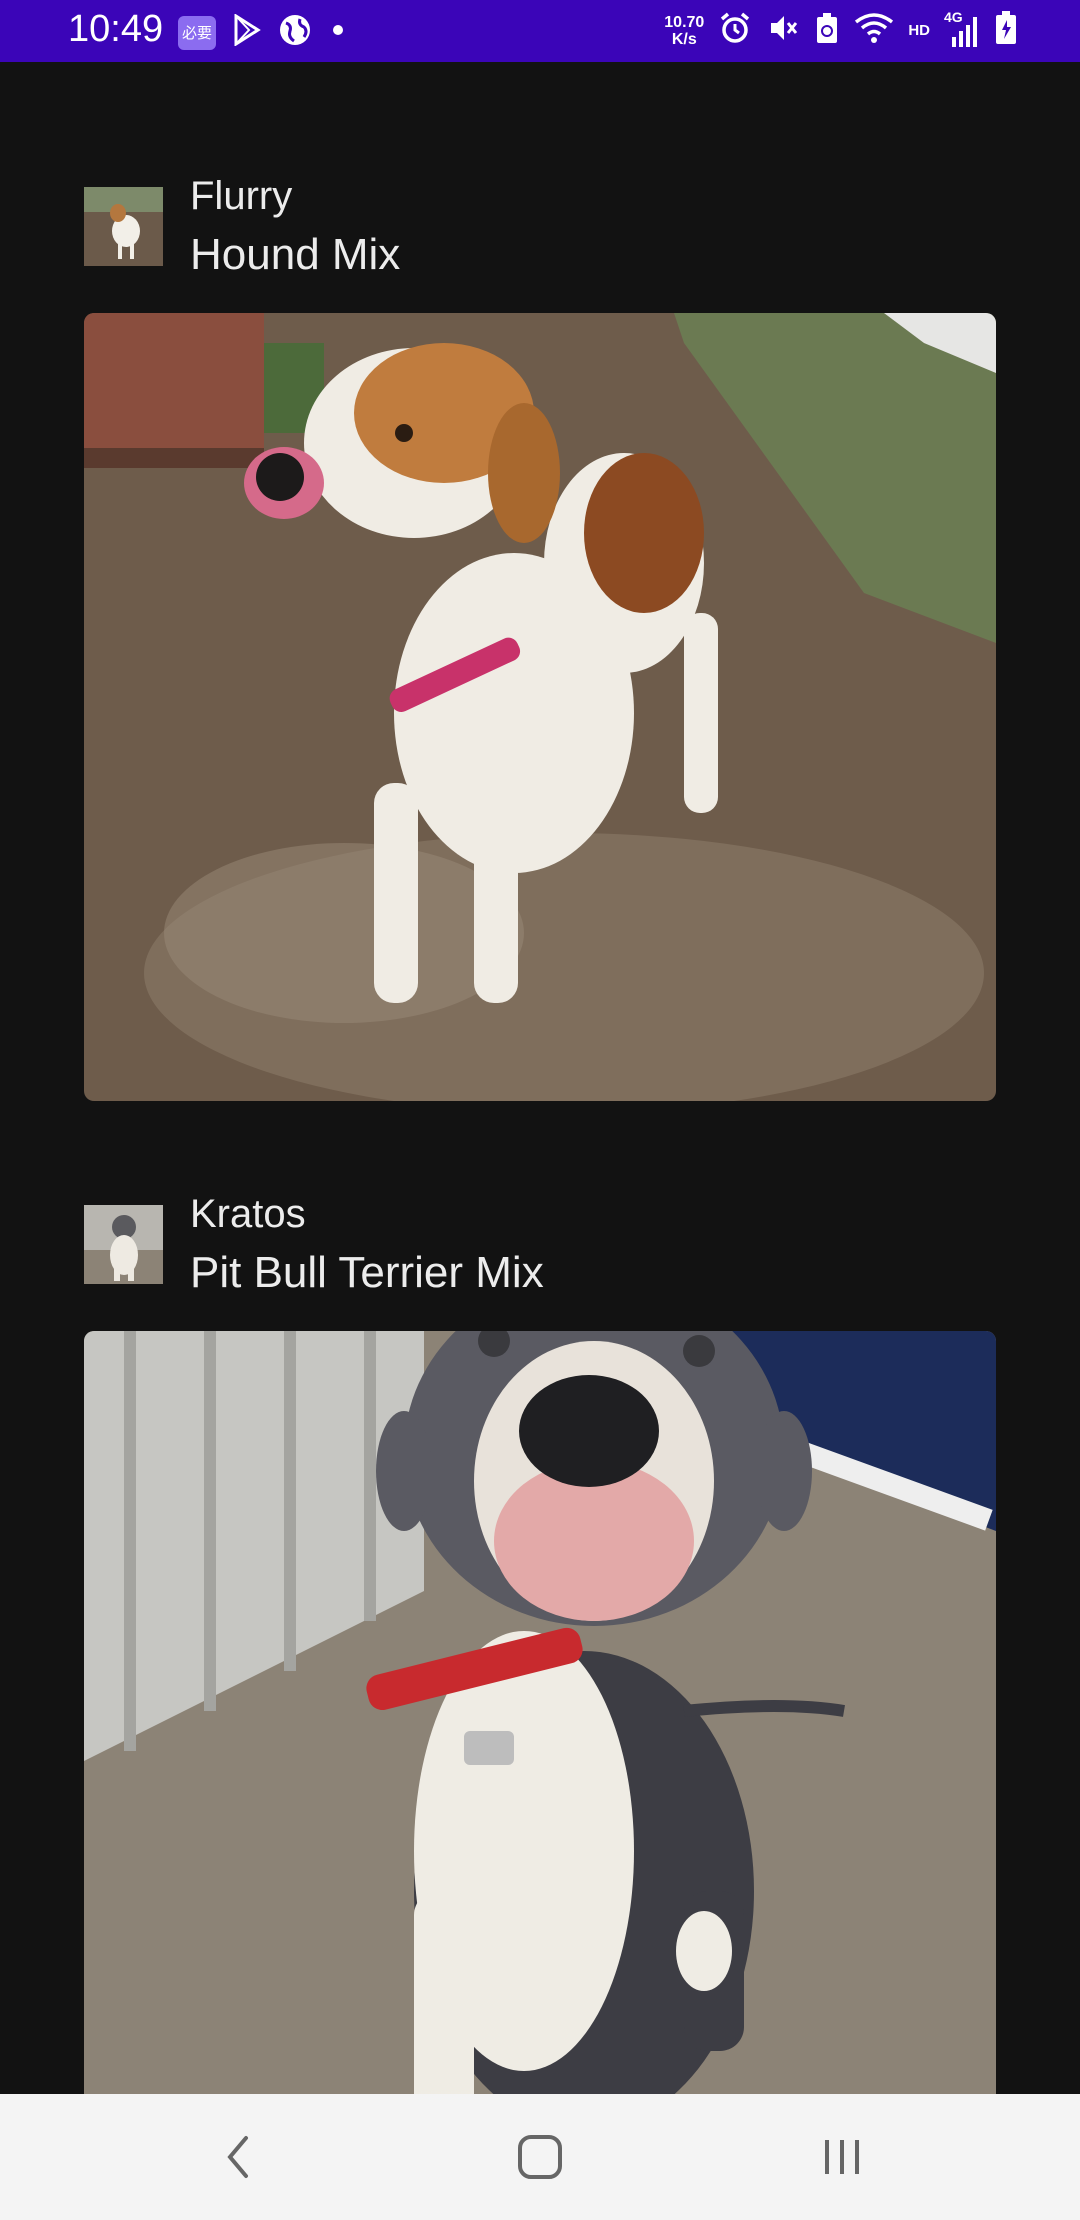 Image resolution: width=1080 pixels, height=2220 pixels. I want to click on back-button, so click(238, 2157).